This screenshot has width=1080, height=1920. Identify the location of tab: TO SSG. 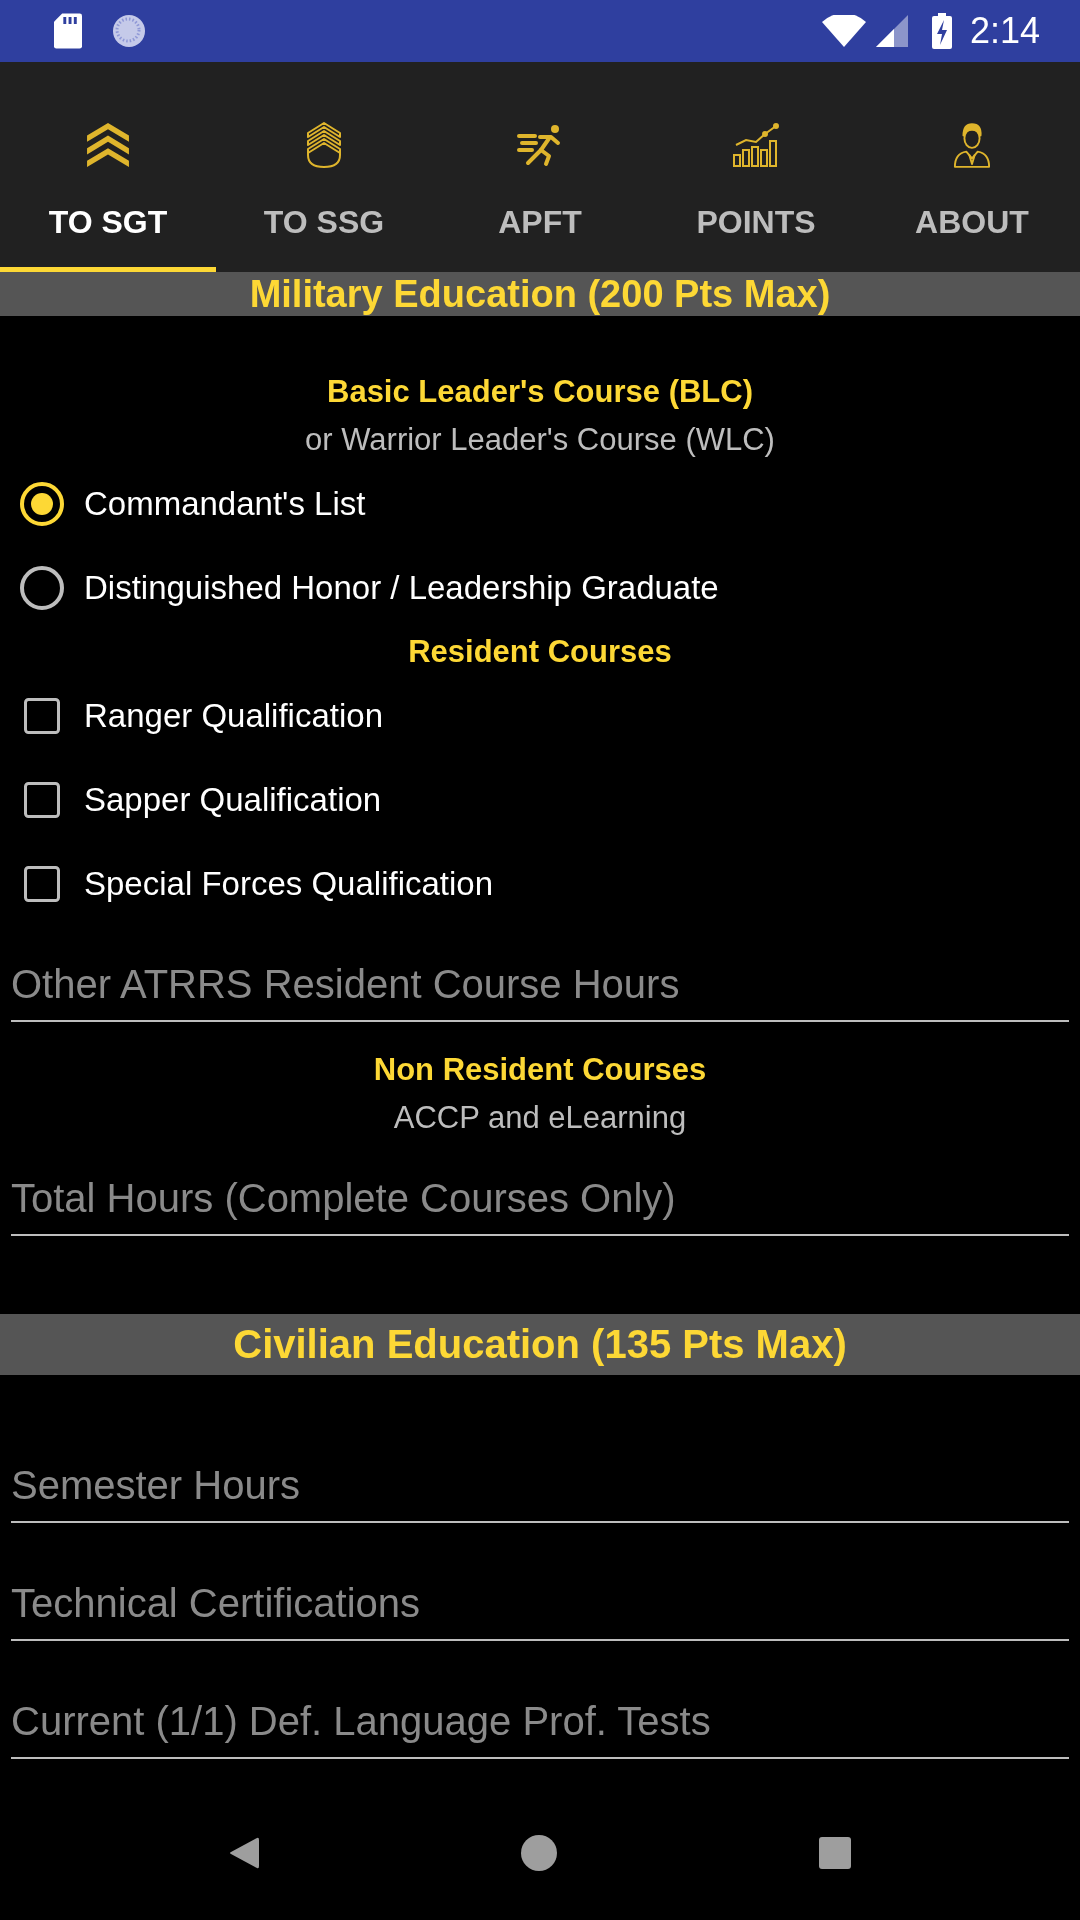
(324, 167).